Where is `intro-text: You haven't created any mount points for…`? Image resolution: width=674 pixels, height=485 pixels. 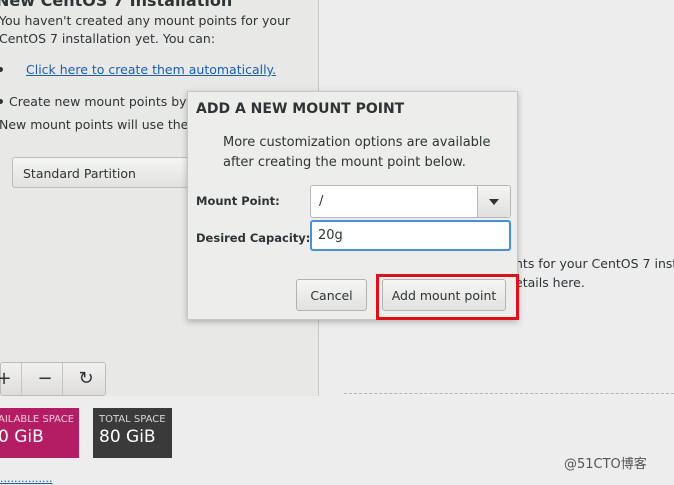
intro-text: You haven't created any mount points for… is located at coordinates (145, 29).